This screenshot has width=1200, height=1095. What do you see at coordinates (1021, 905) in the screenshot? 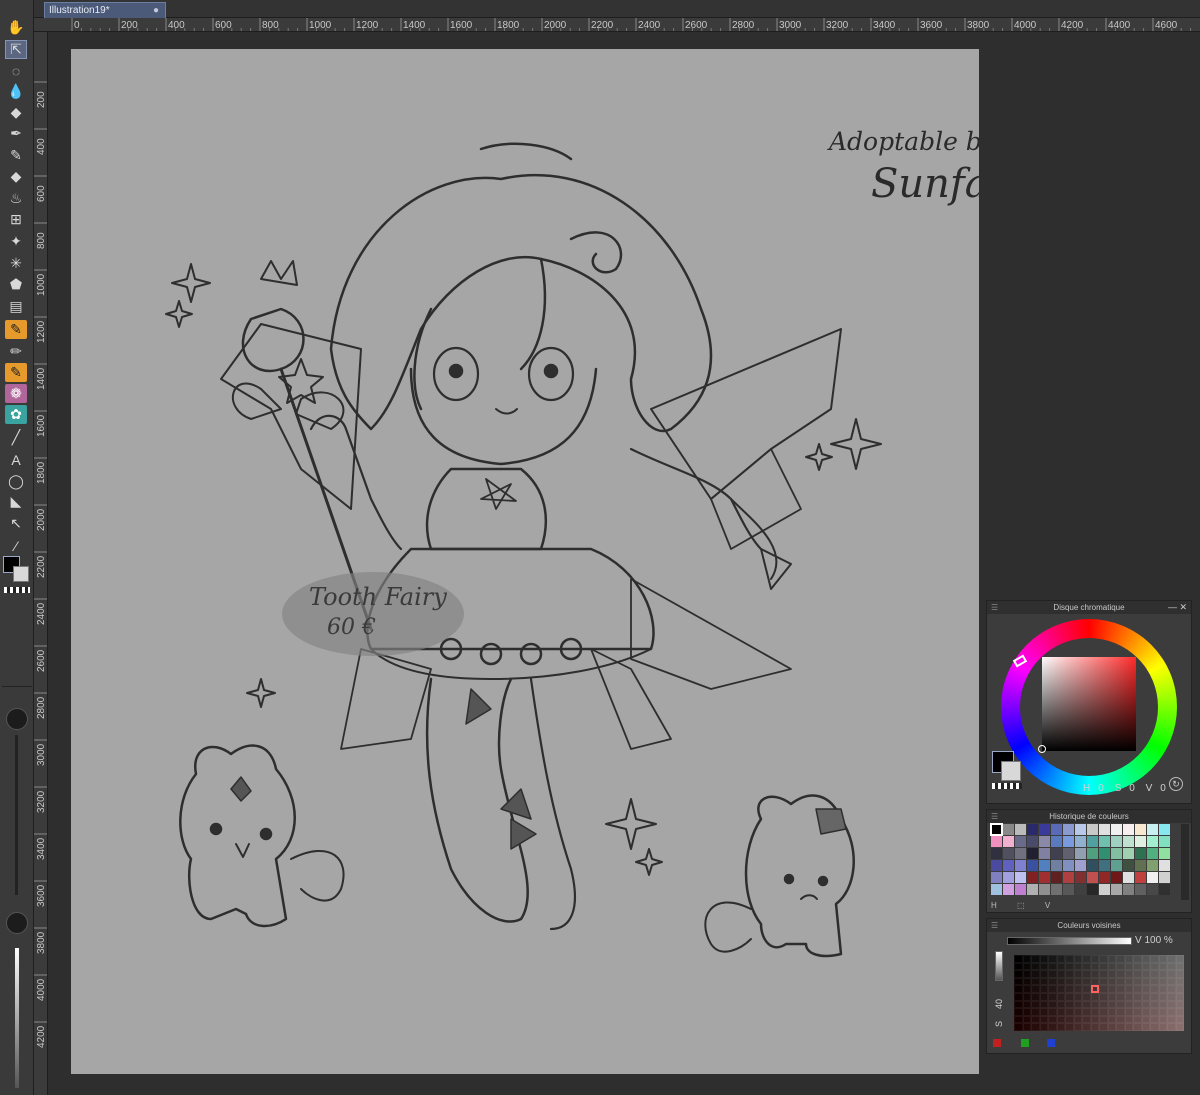
I see `history-footer-square: ⬚` at bounding box center [1021, 905].